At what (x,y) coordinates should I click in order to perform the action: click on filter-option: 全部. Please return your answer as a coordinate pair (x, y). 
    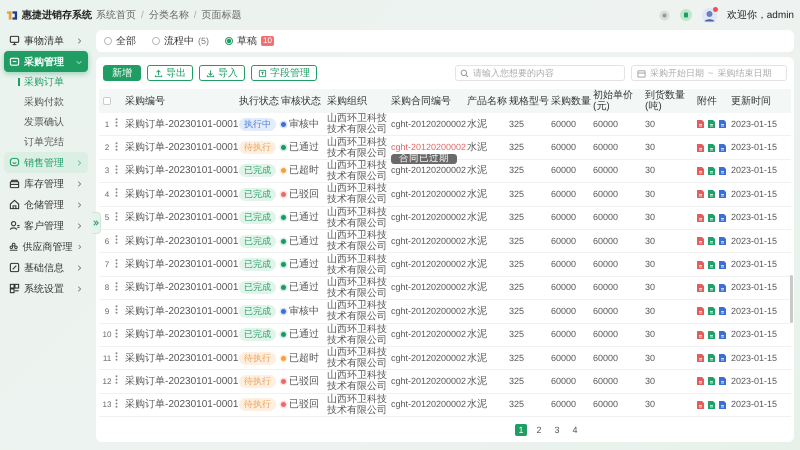
    Looking at the image, I should click on (120, 41).